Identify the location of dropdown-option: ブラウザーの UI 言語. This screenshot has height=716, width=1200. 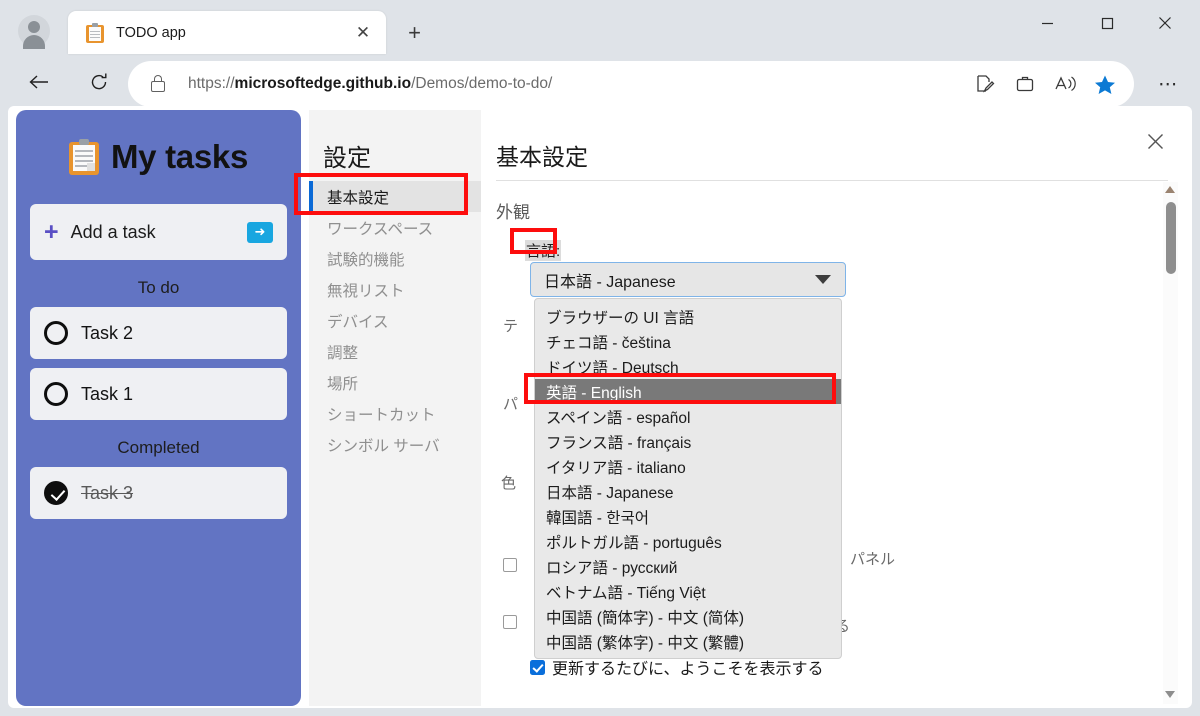
(688, 316).